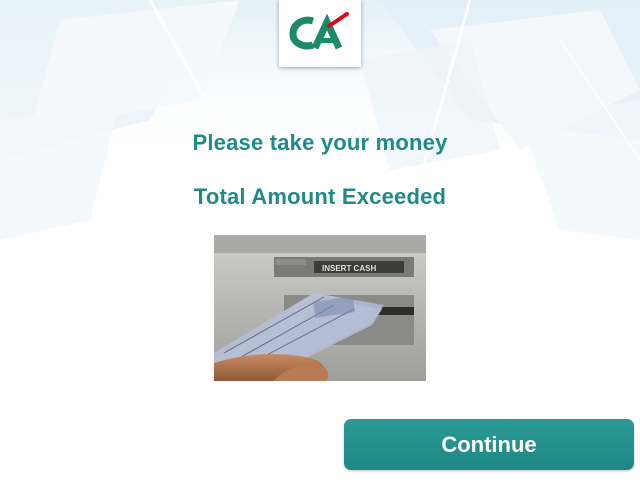 This screenshot has width=640, height=480. I want to click on credit-agricole-logo-icon, so click(319, 31).